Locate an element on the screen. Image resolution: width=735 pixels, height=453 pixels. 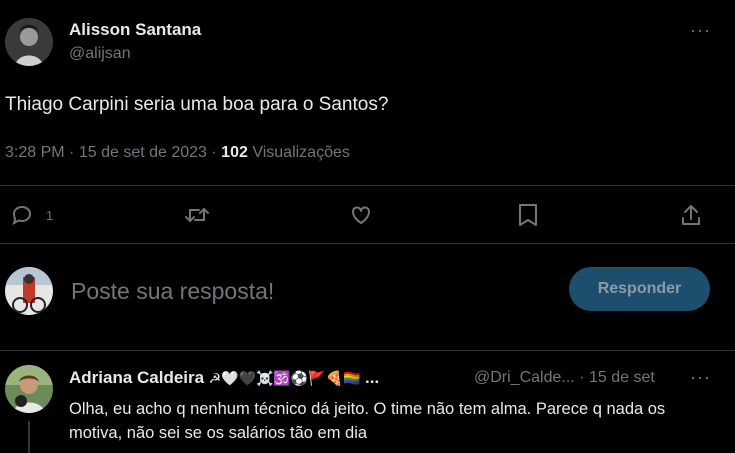
reply-input: Poste sua resposta! is located at coordinates (172, 291).